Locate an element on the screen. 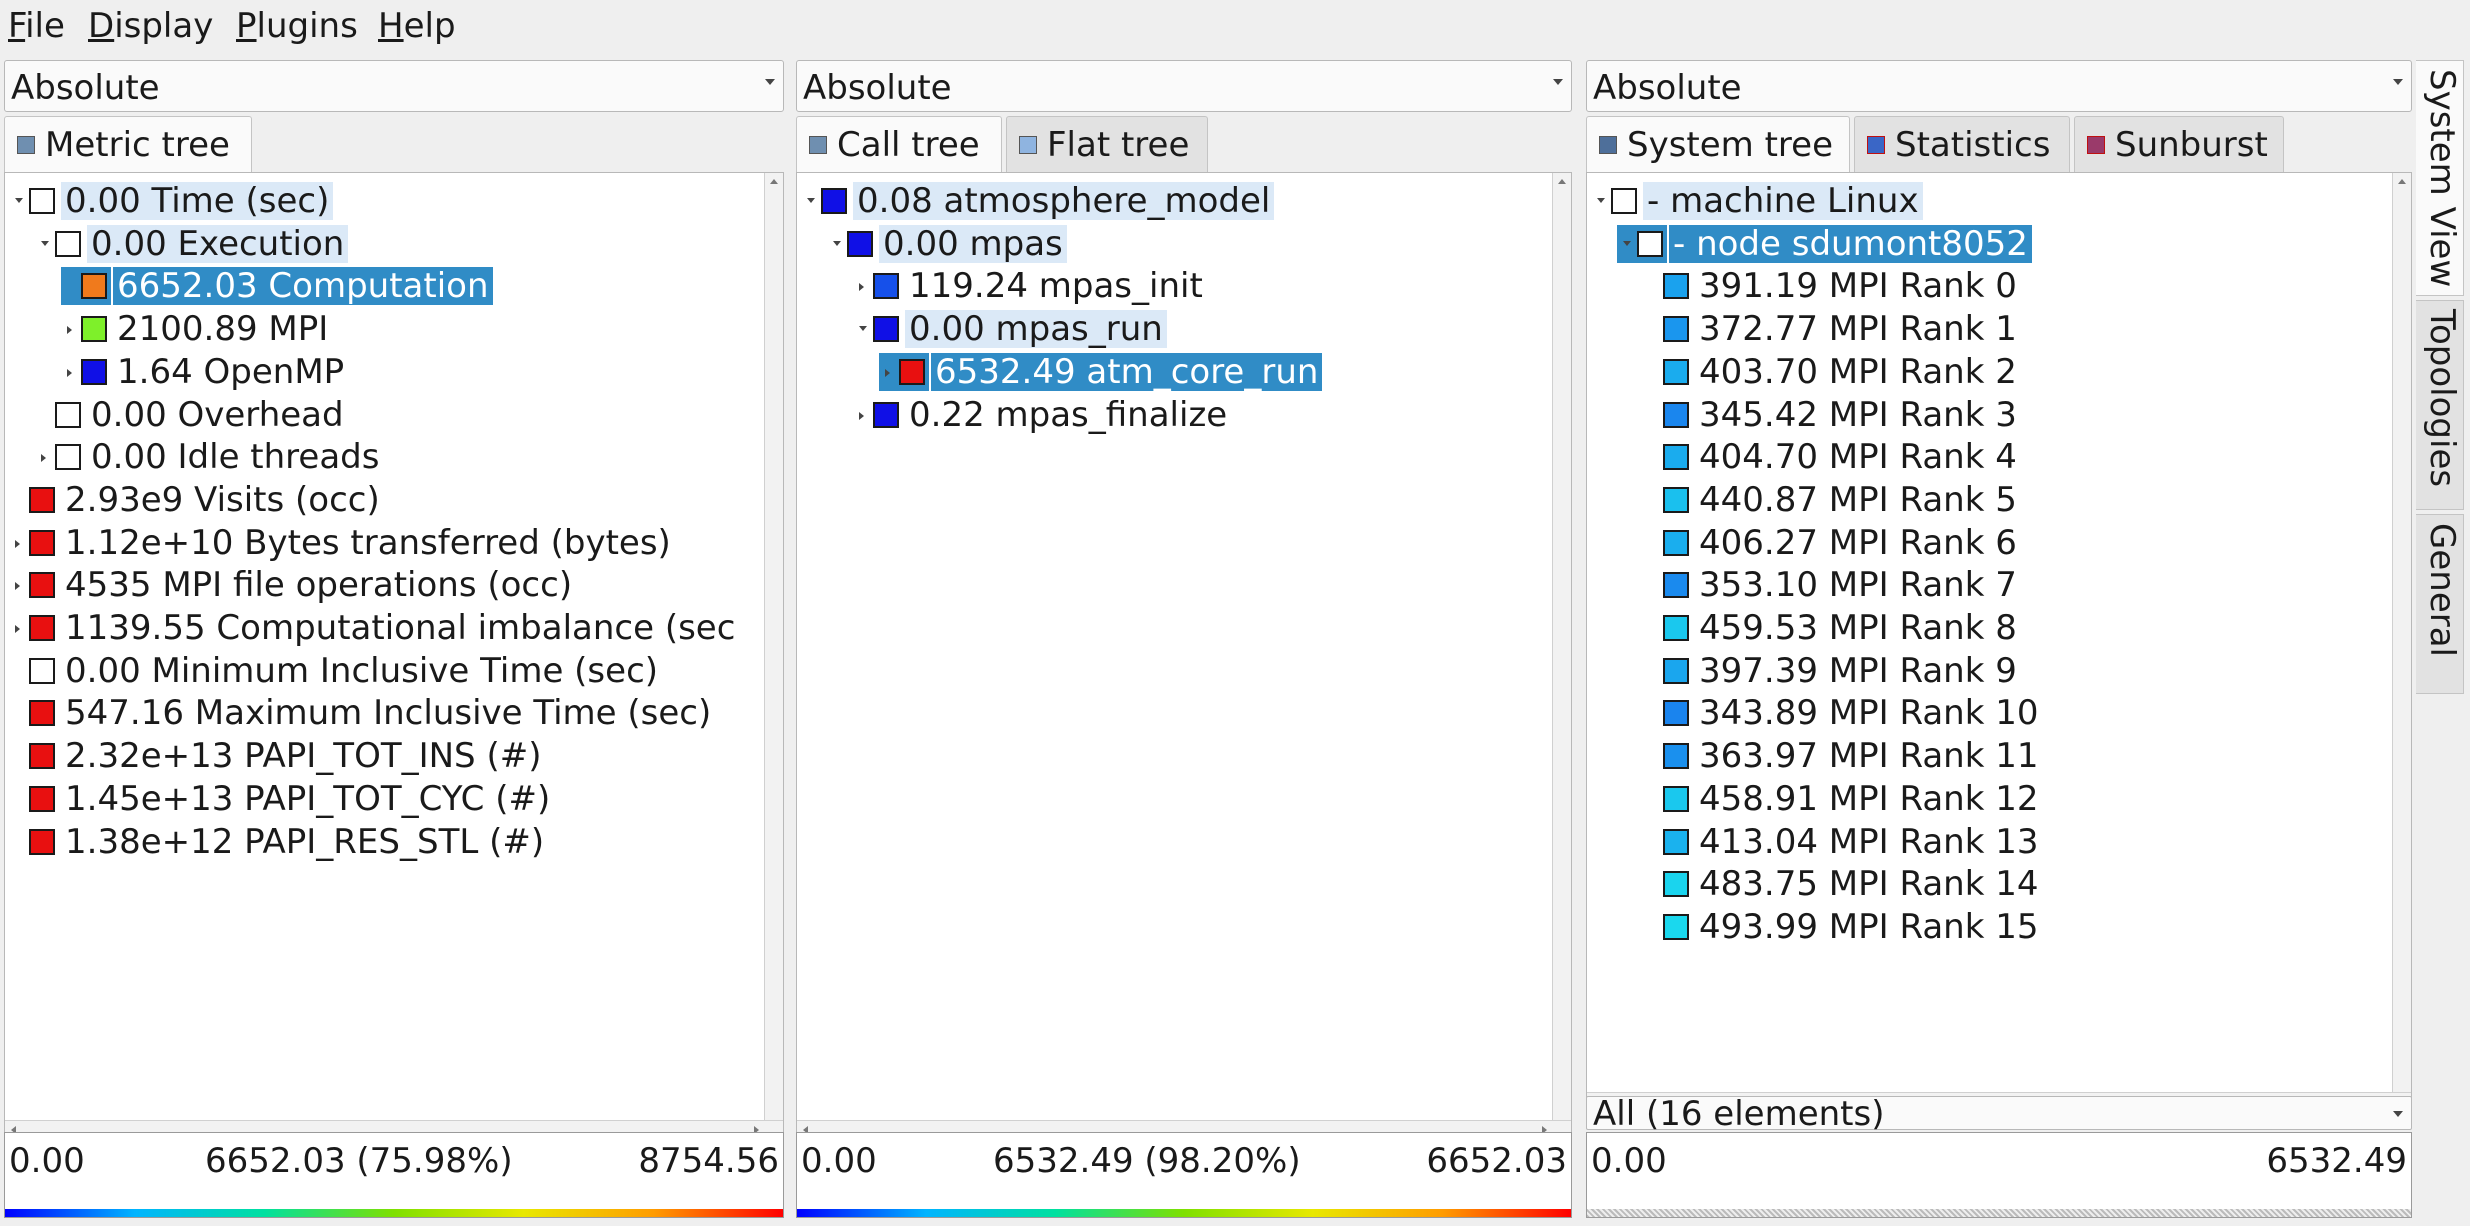 The image size is (2470, 1226). tree-row: 406.27 MPI Rank 6 is located at coordinates (1999, 542).